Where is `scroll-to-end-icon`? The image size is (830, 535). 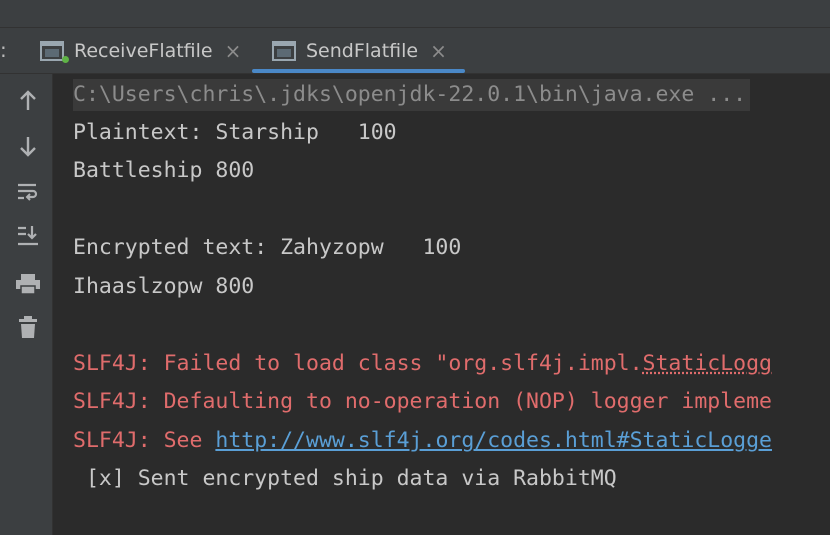 scroll-to-end-icon is located at coordinates (28, 236).